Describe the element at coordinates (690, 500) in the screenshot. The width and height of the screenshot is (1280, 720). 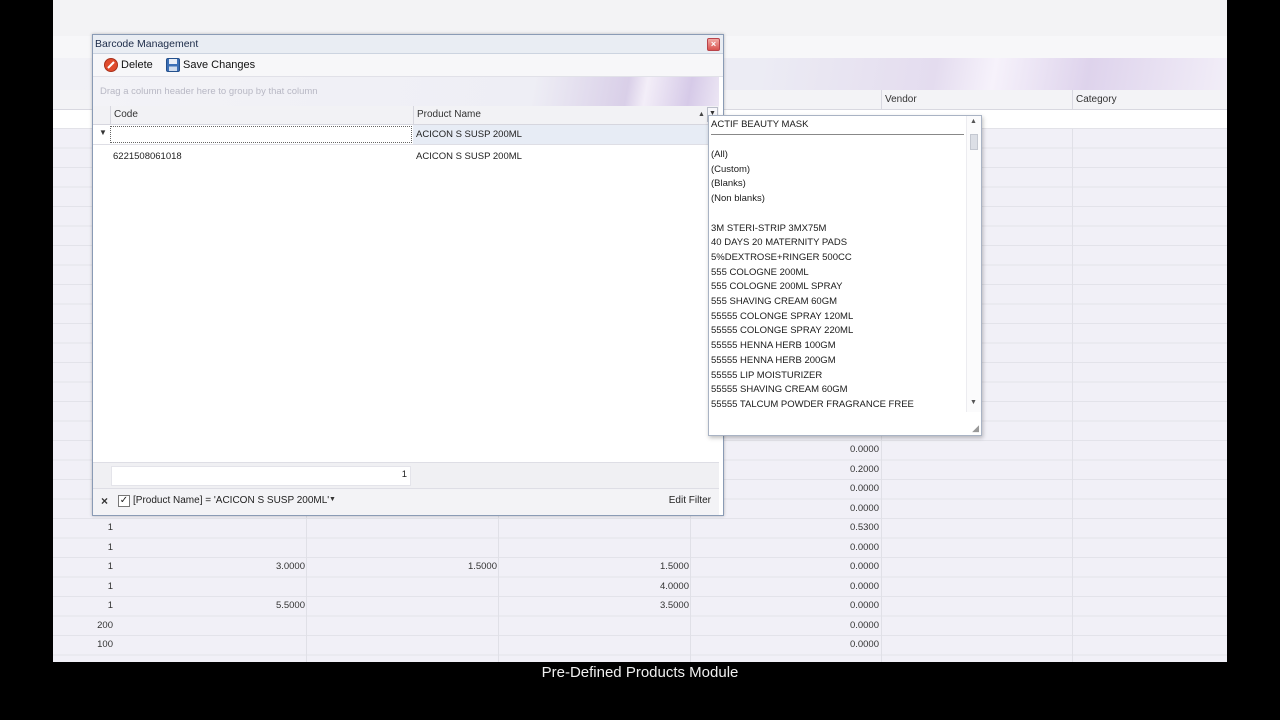
I see `edit-filter-button: Edit Filter` at that location.